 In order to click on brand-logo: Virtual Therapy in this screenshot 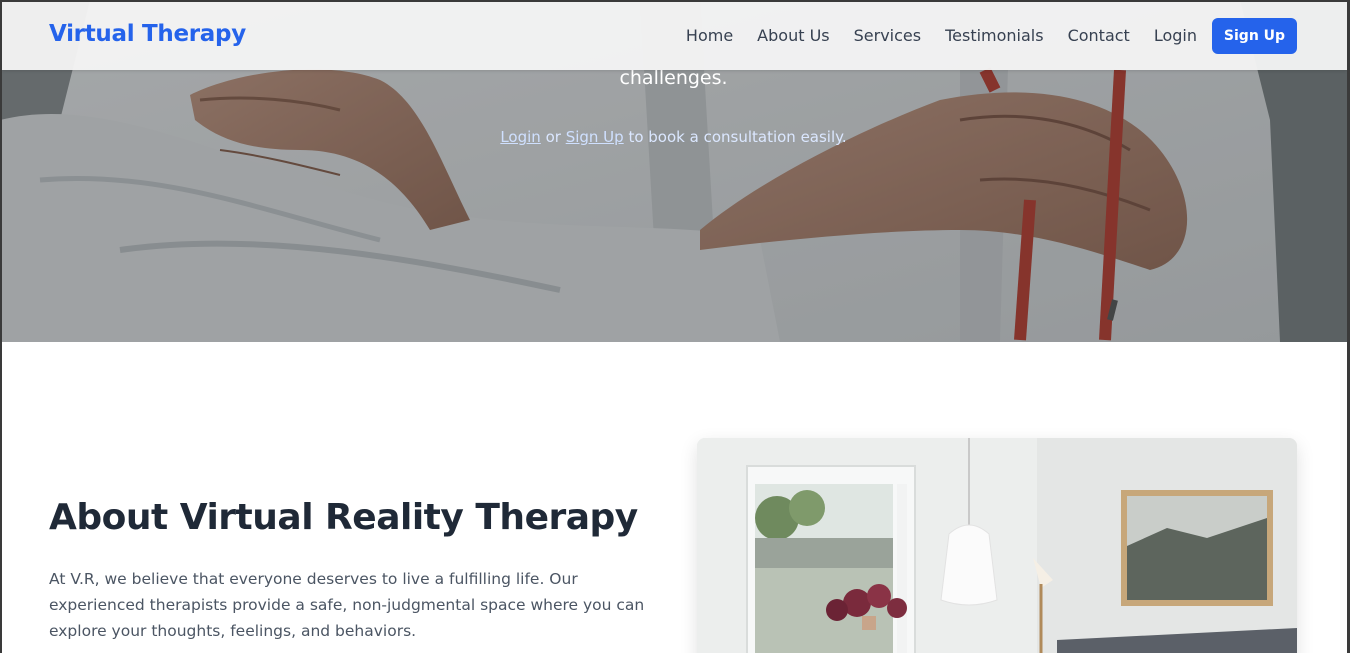, I will do `click(147, 34)`.